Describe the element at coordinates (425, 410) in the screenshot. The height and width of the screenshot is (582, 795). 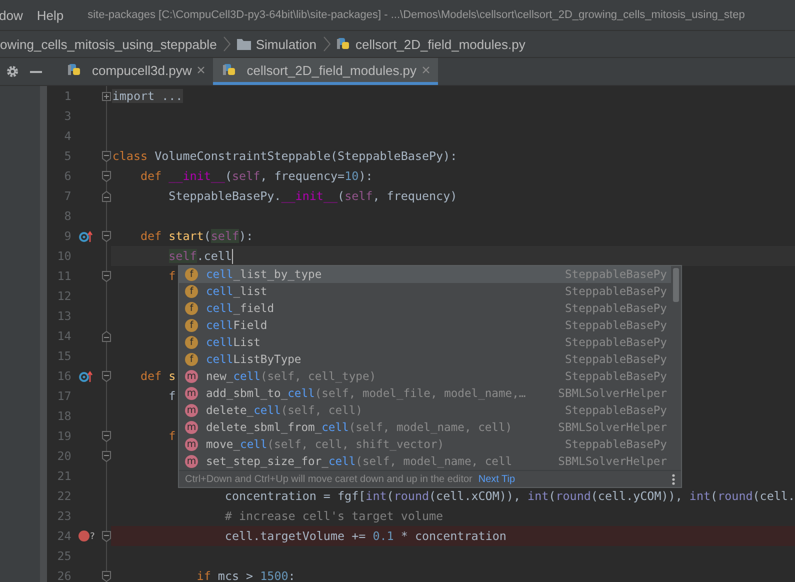
I see `completion-item: m delete_cell(self, cell) SteppableBasePy` at that location.